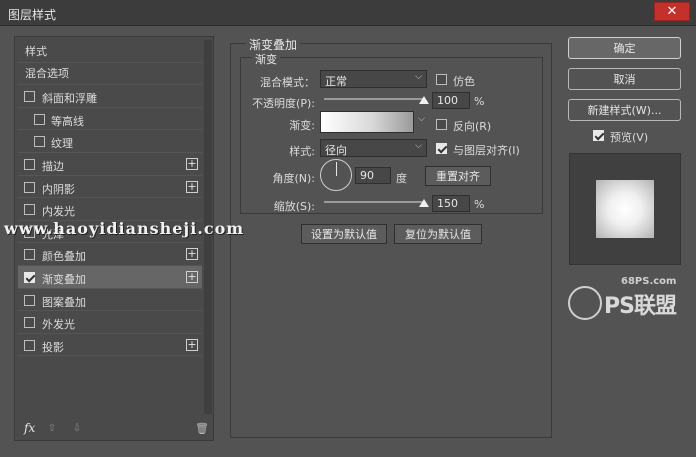 The image size is (696, 457). Describe the element at coordinates (472, 126) in the screenshot. I see `reverse-label: 反向(R)` at that location.